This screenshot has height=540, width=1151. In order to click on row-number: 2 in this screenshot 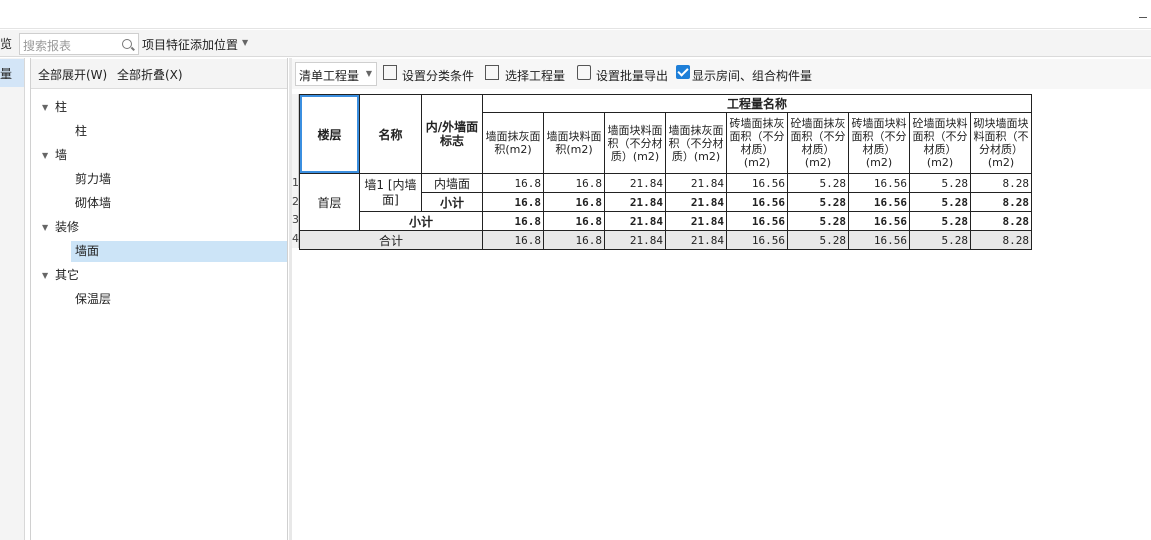, I will do `click(295, 201)`.